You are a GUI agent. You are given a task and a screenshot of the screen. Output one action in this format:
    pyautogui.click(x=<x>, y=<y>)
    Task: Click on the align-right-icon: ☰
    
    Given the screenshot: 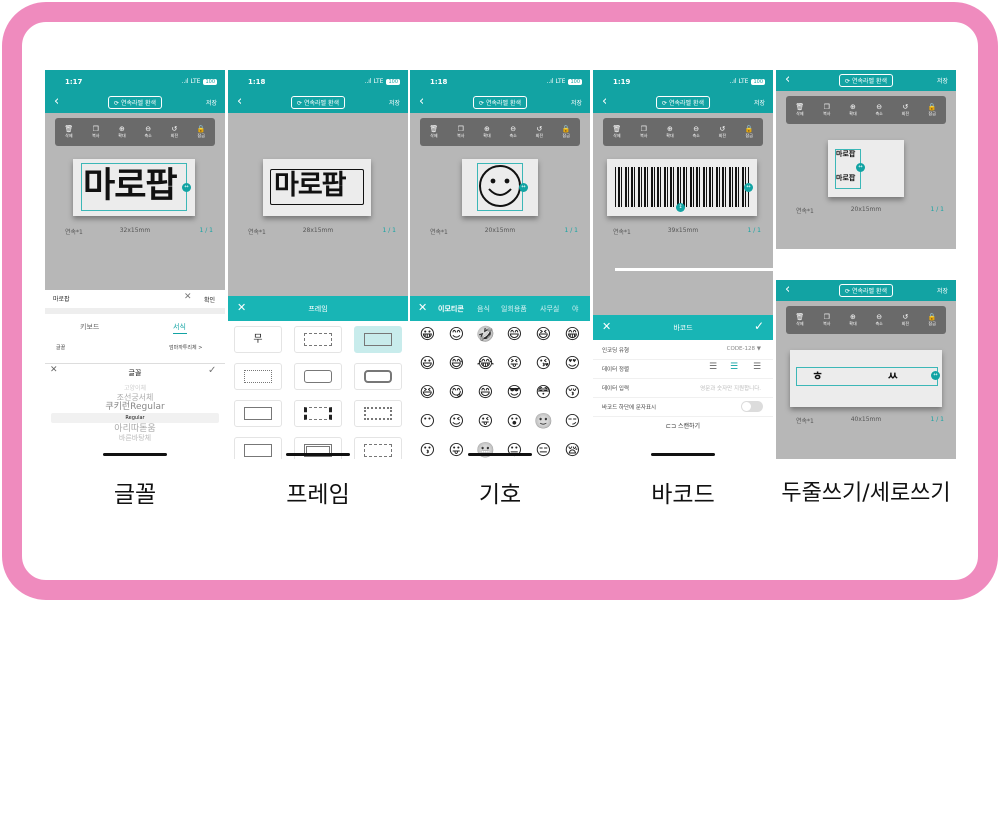 What is the action you would take?
    pyautogui.click(x=757, y=367)
    